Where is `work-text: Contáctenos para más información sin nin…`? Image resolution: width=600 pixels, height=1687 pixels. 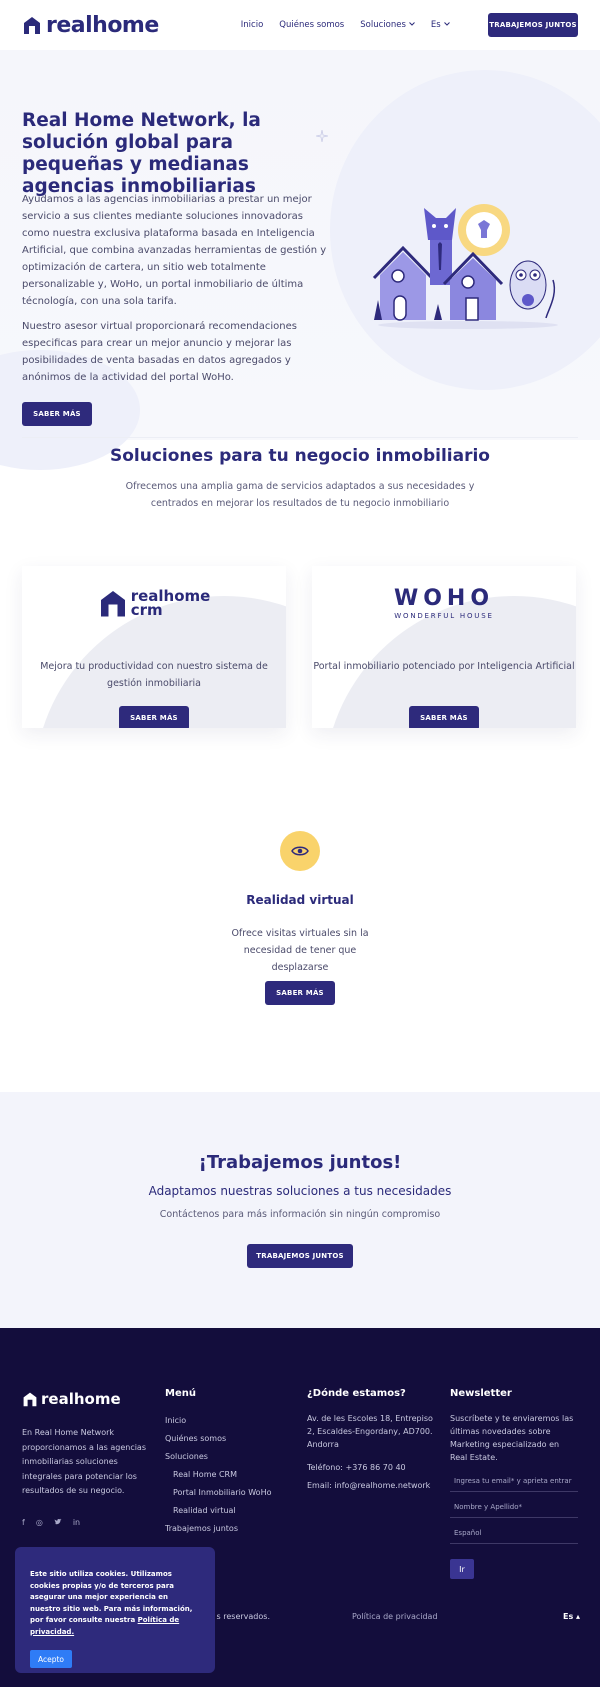
work-text: Contáctenos para más información sin nin… is located at coordinates (300, 1214).